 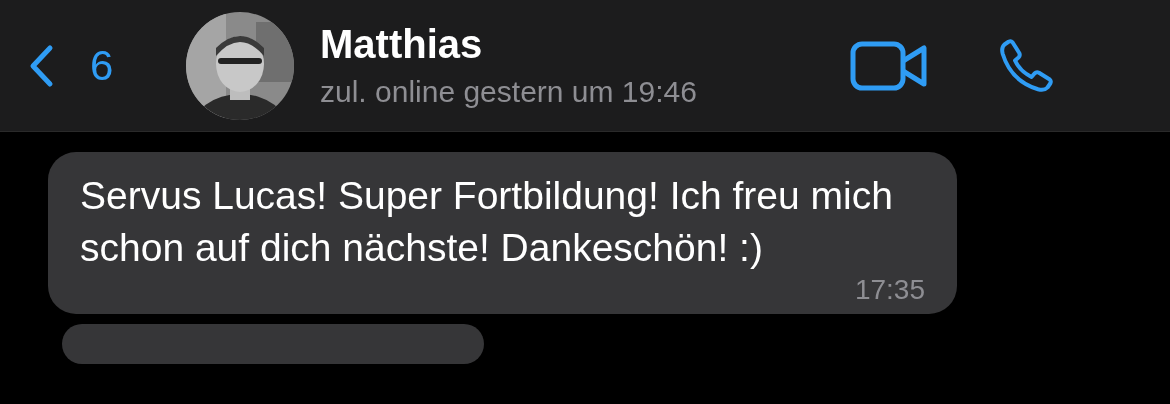 What do you see at coordinates (889, 290) in the screenshot?
I see `message-time: 17:35` at bounding box center [889, 290].